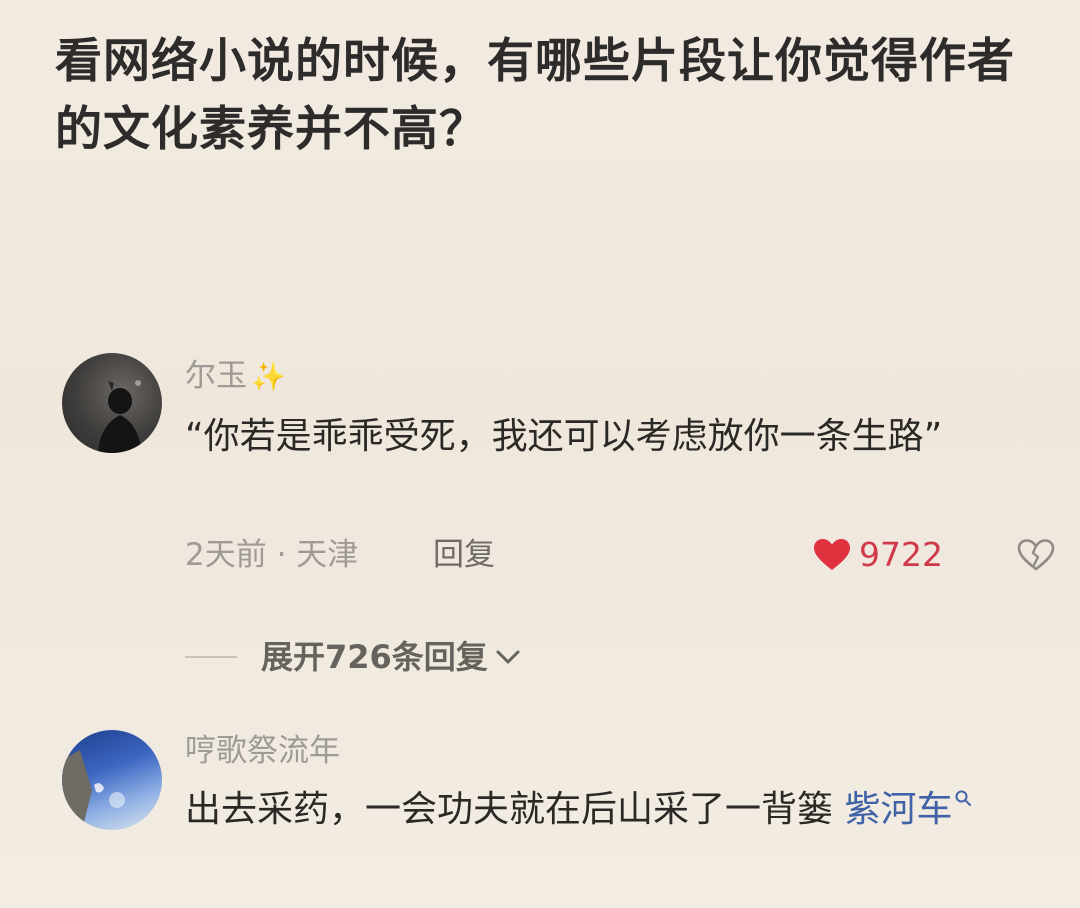 The image size is (1080, 908). What do you see at coordinates (216, 376) in the screenshot?
I see `username-text: 尔玉` at bounding box center [216, 376].